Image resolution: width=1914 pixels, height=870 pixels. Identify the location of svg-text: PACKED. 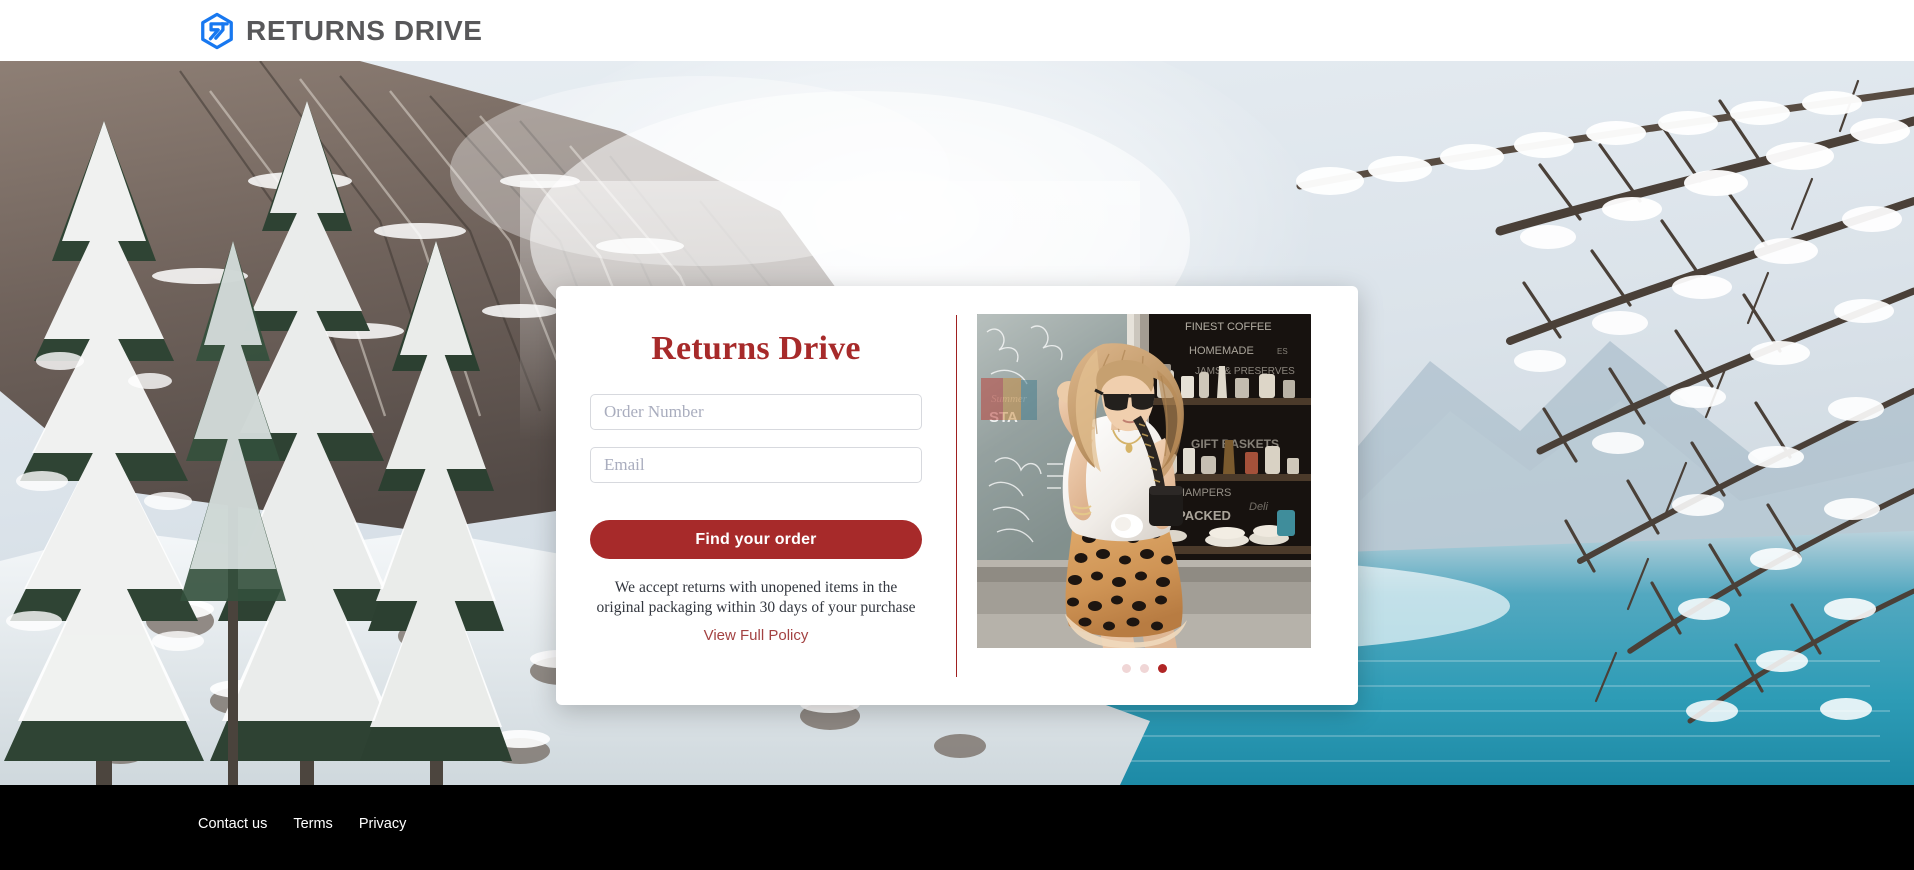
(1204, 515).